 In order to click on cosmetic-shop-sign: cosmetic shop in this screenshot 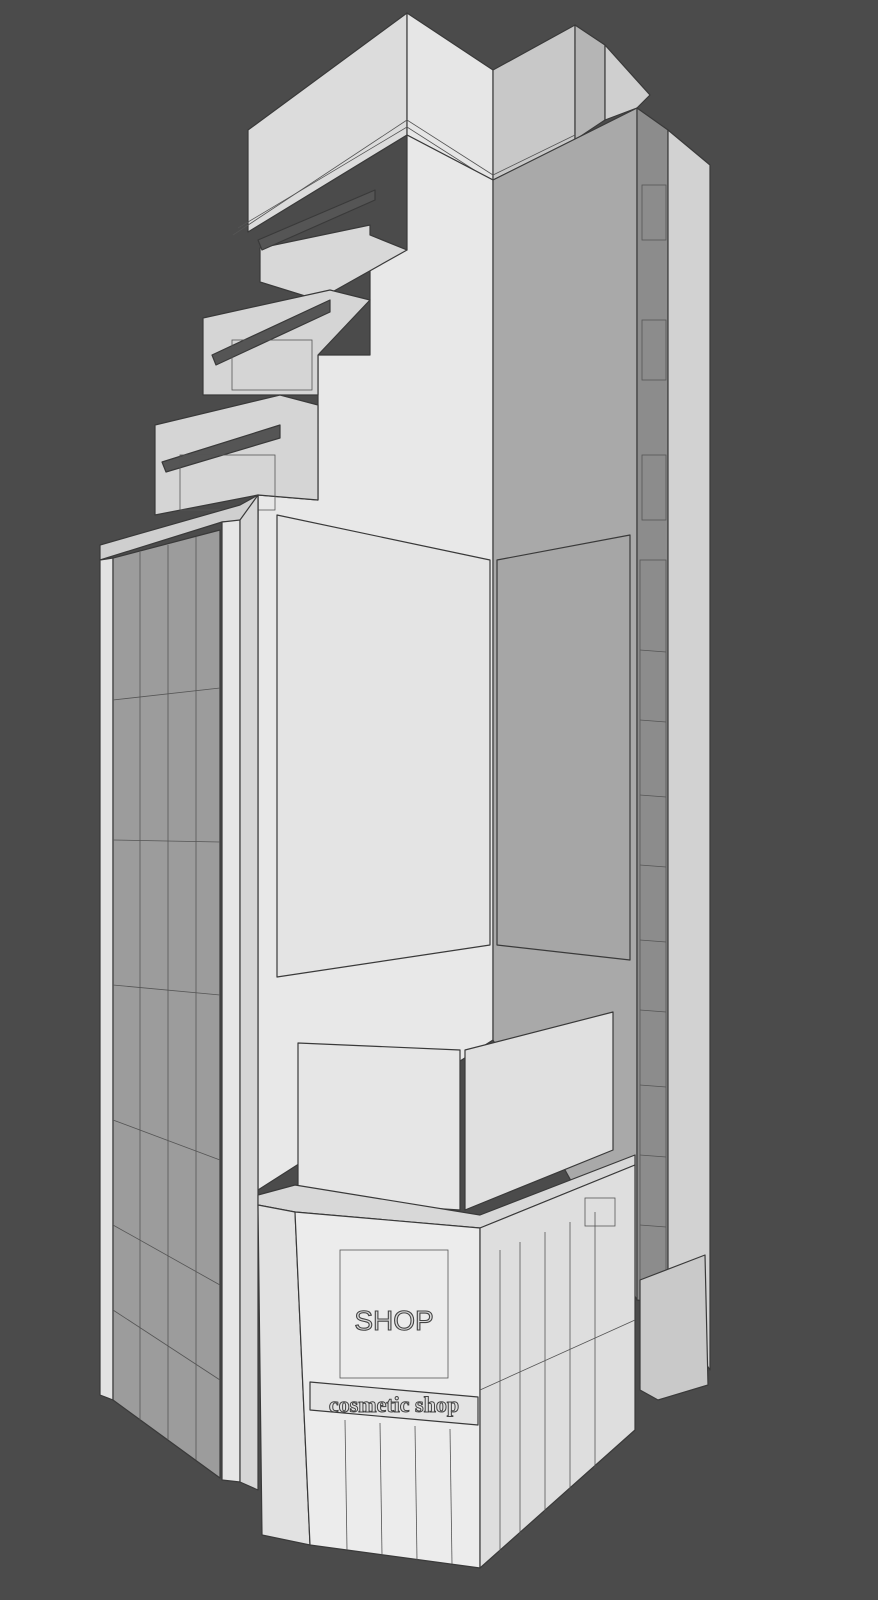, I will do `click(394, 1404)`.